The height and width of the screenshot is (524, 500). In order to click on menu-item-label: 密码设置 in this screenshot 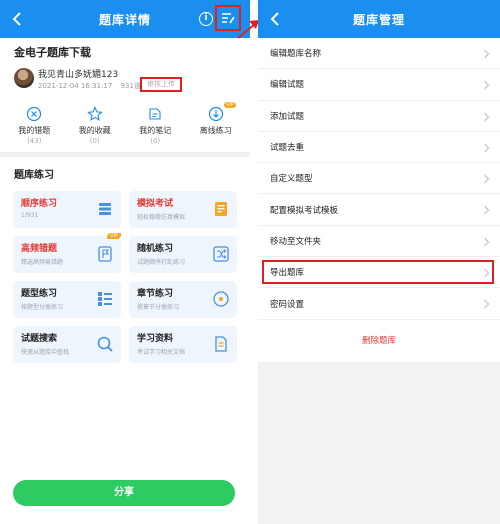, I will do `click(287, 304)`.